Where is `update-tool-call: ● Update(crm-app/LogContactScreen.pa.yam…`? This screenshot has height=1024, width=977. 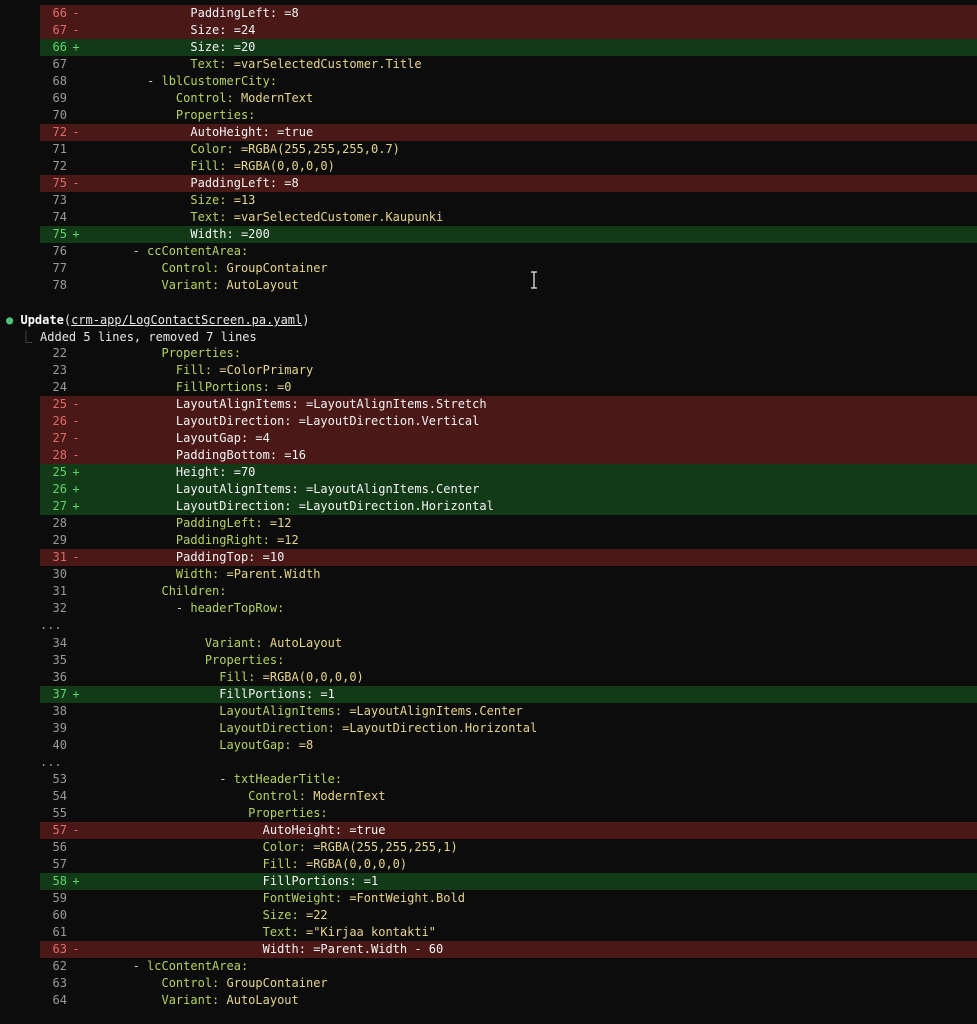 update-tool-call: ● Update(crm-app/LogContactScreen.pa.yam… is located at coordinates (488, 329).